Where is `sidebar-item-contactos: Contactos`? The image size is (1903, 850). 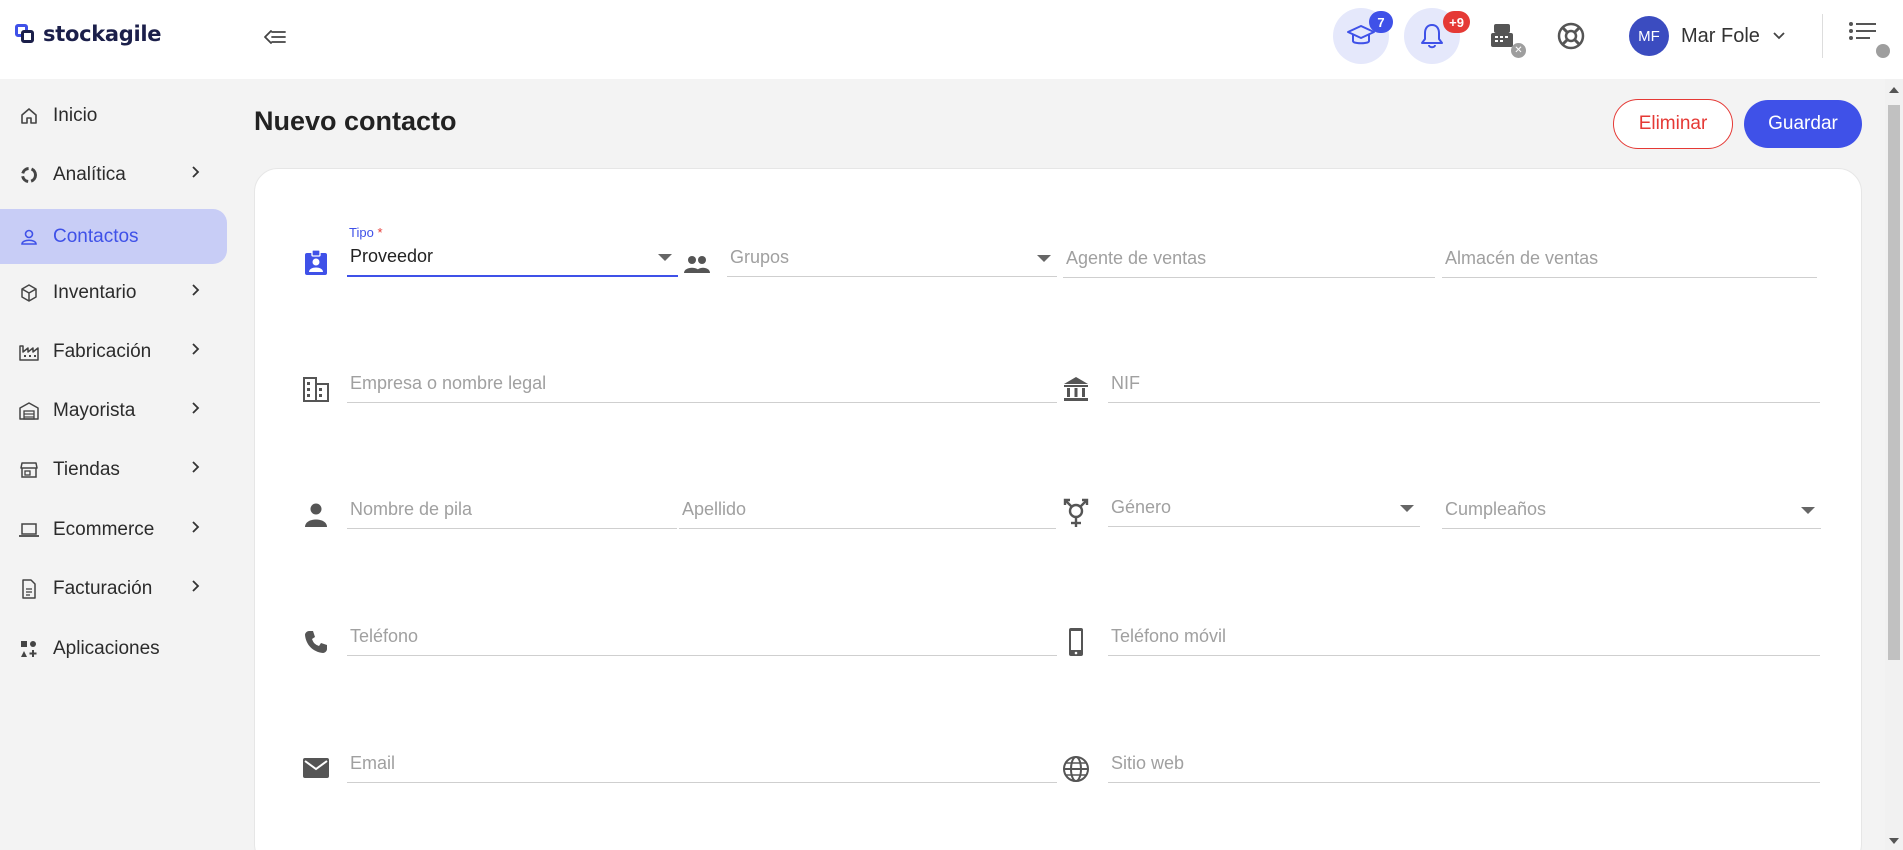 sidebar-item-contactos: Contactos is located at coordinates (113, 236).